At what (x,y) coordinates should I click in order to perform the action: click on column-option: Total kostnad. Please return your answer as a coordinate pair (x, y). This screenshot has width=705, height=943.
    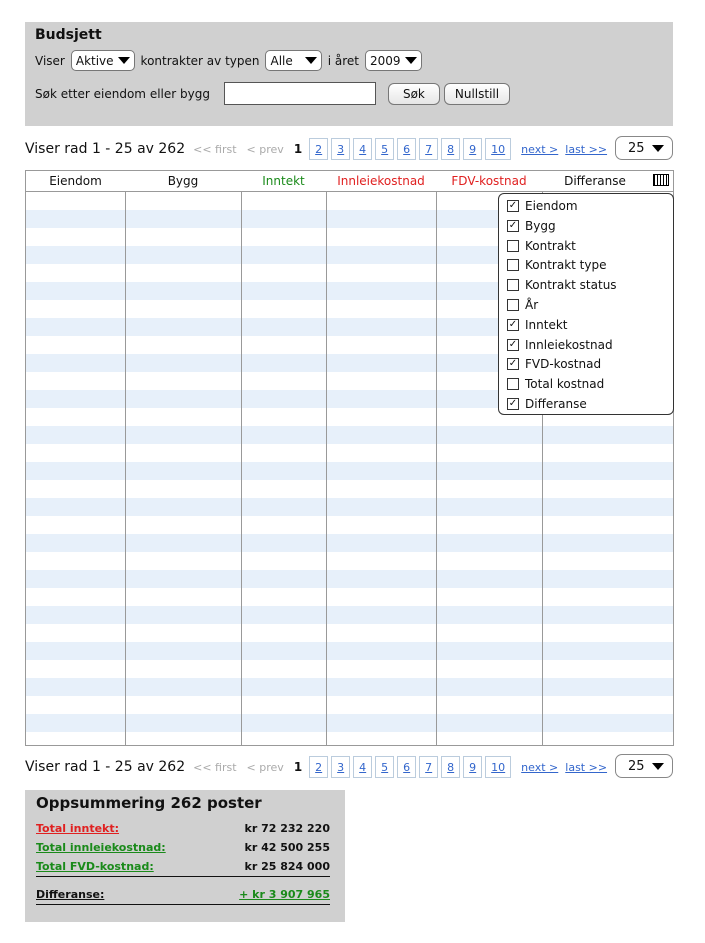
    Looking at the image, I should click on (555, 384).